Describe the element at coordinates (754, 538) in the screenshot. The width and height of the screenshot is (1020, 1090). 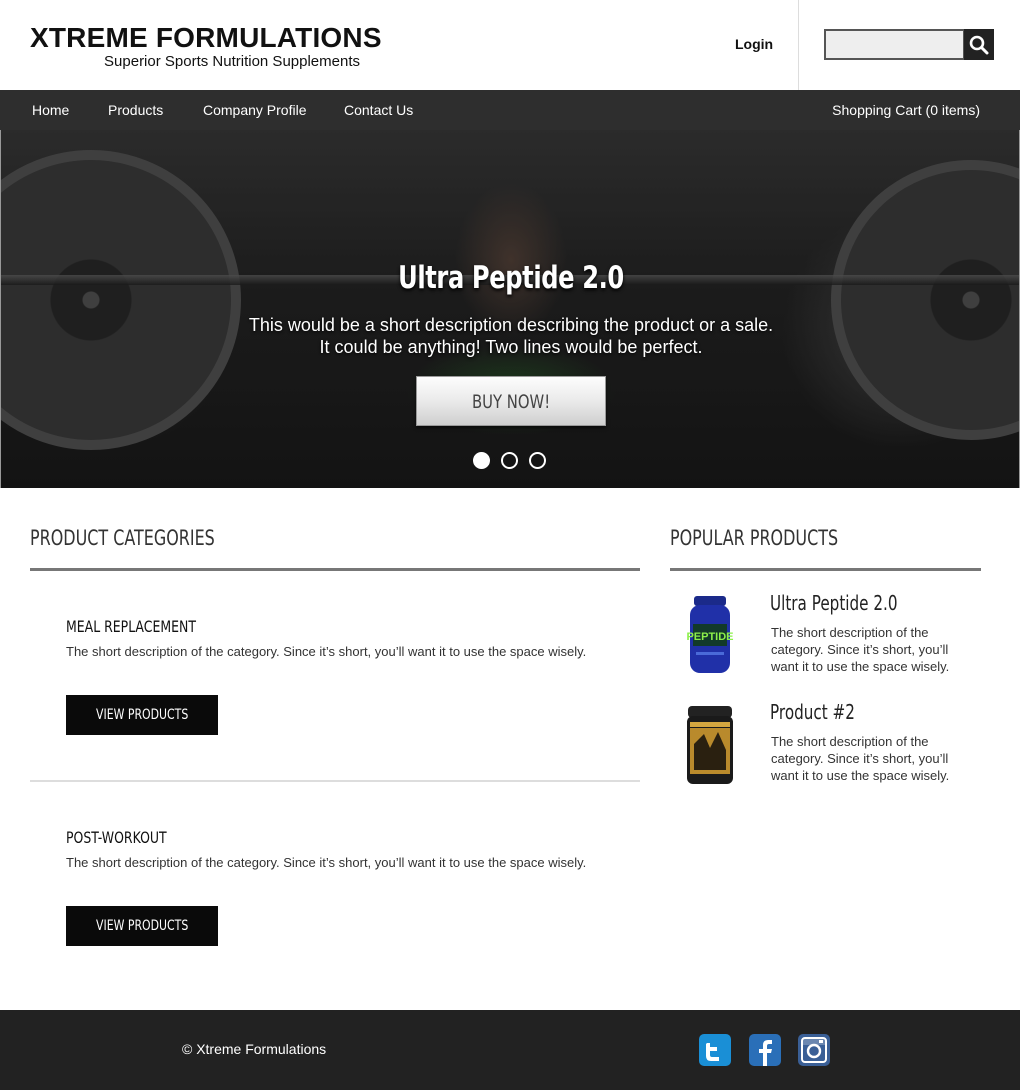
I see `popular-heading: POPULAR PRODUCTS` at that location.